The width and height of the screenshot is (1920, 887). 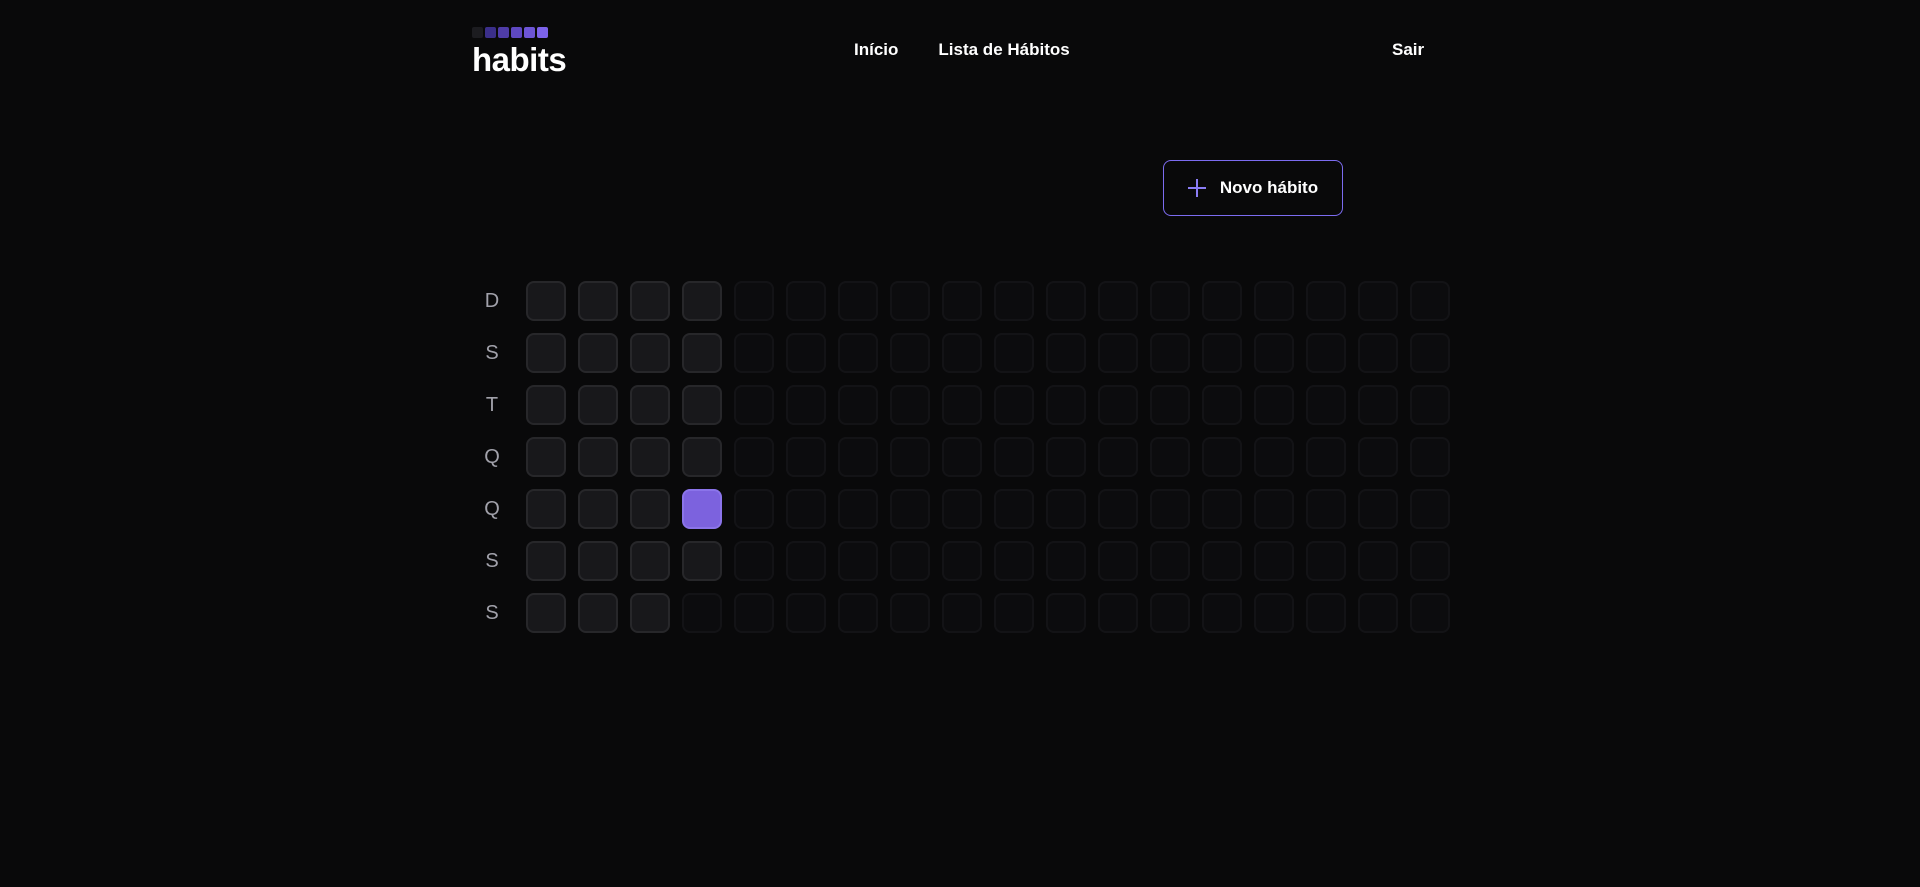 What do you see at coordinates (1408, 50) in the screenshot?
I see `logout-link: Sair` at bounding box center [1408, 50].